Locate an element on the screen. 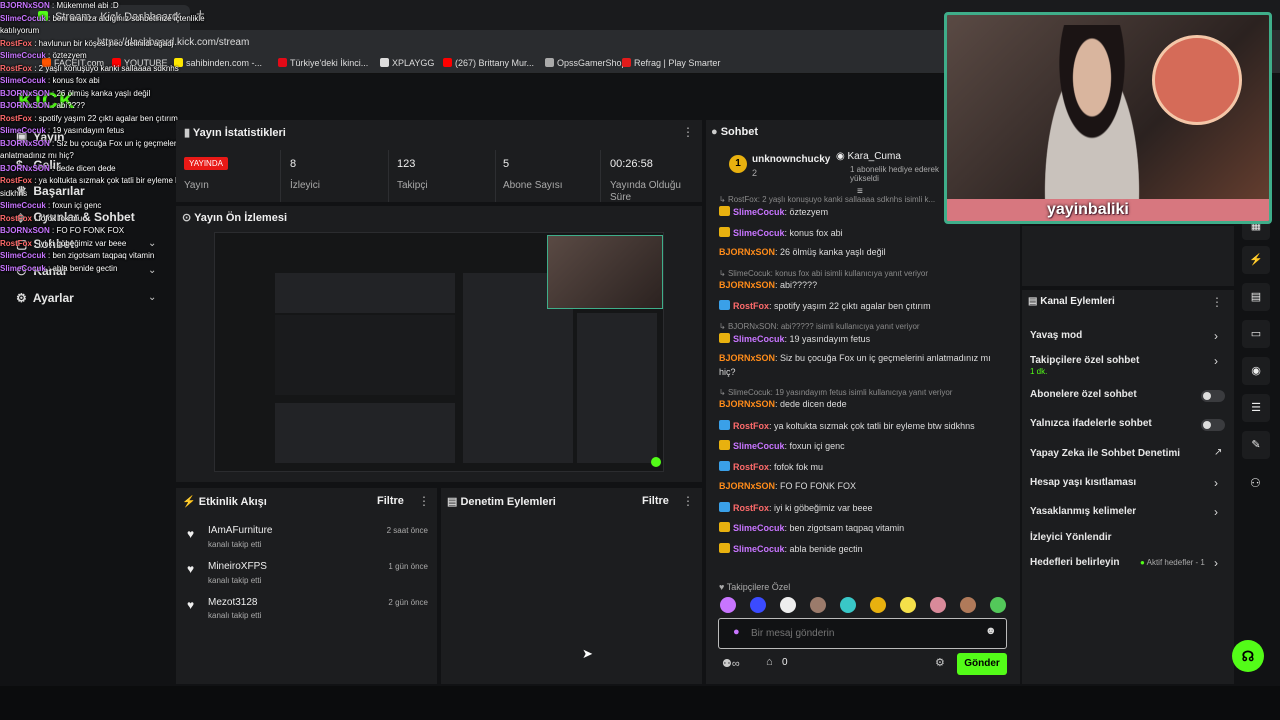  channel-action-label: Yavaş mod is located at coordinates (1056, 335).